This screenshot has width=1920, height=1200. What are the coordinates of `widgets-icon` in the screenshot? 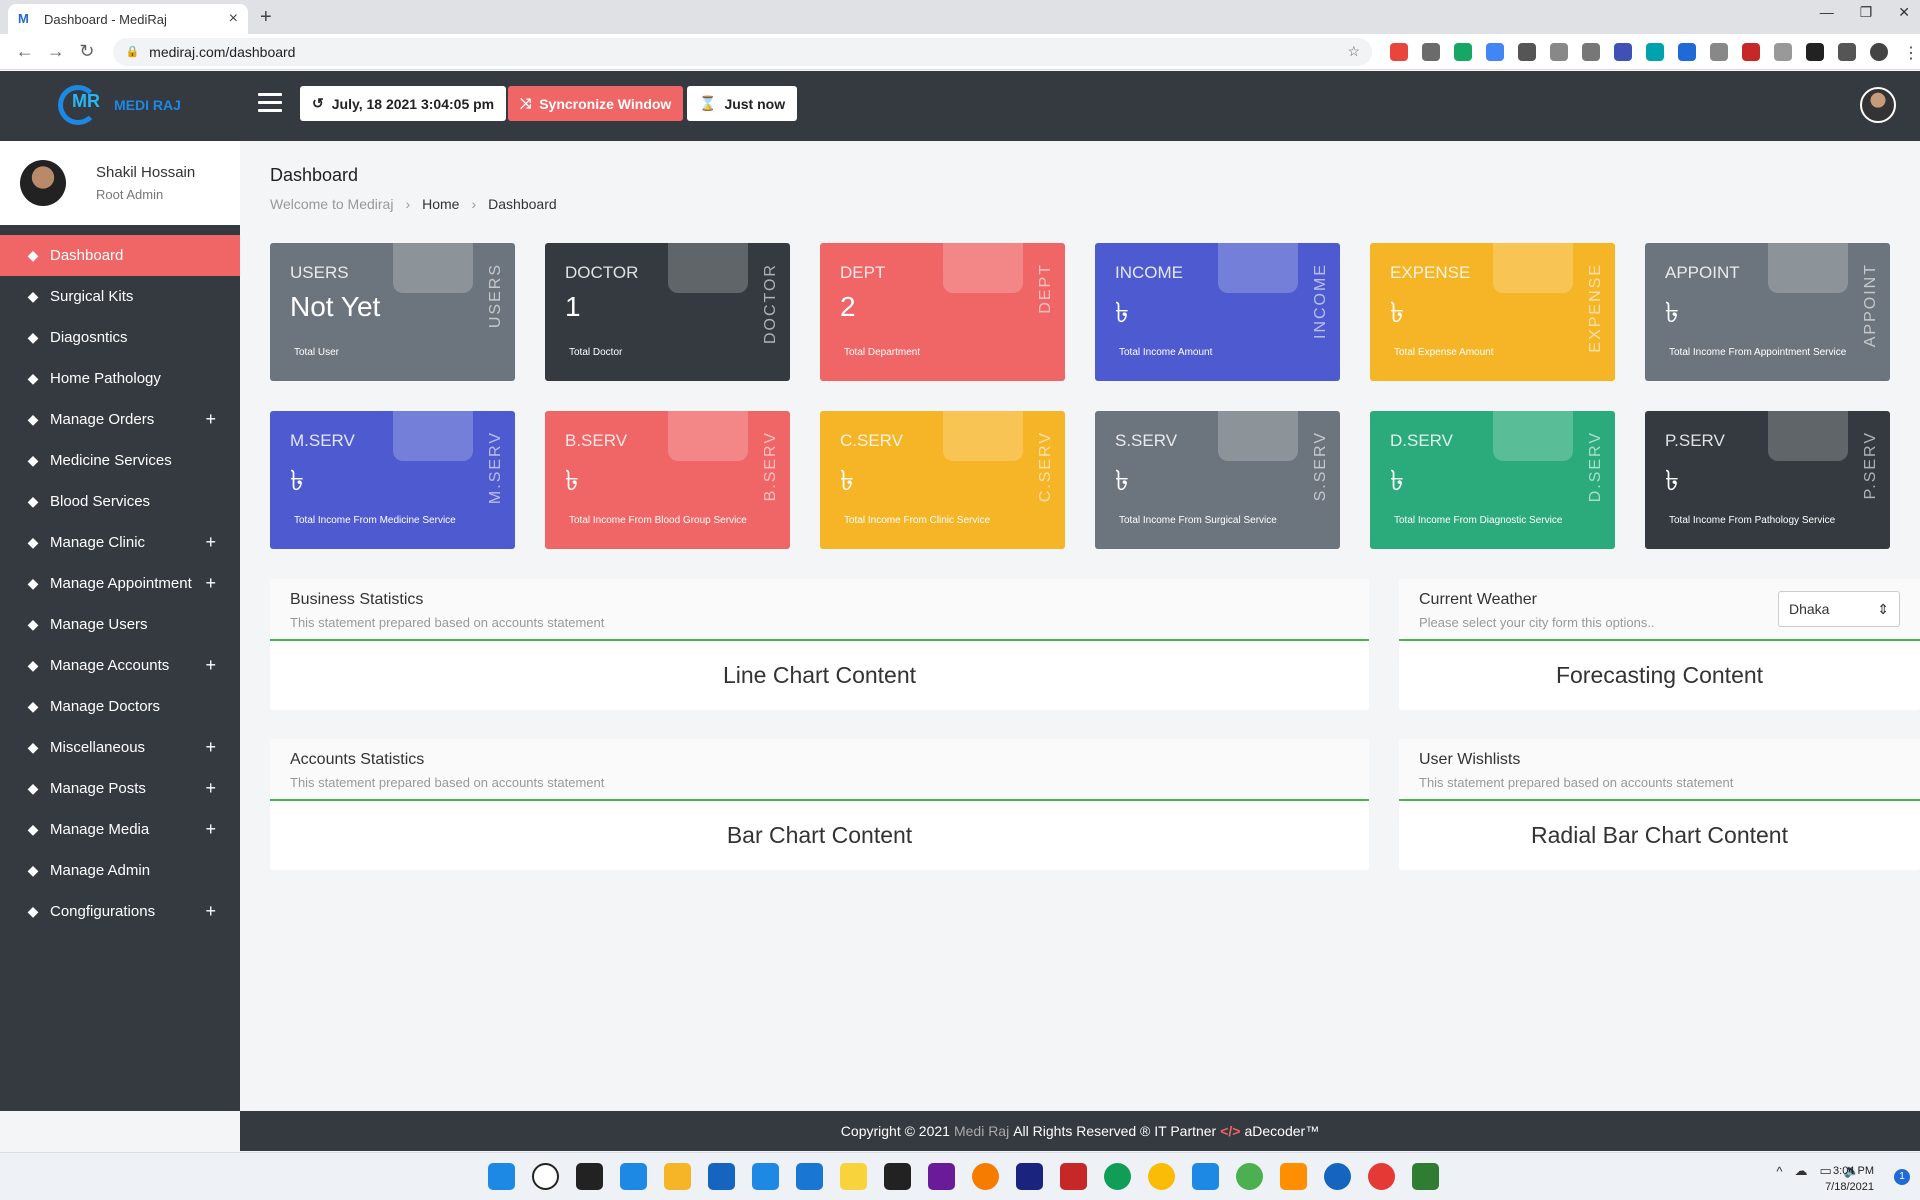 It's located at (633, 1176).